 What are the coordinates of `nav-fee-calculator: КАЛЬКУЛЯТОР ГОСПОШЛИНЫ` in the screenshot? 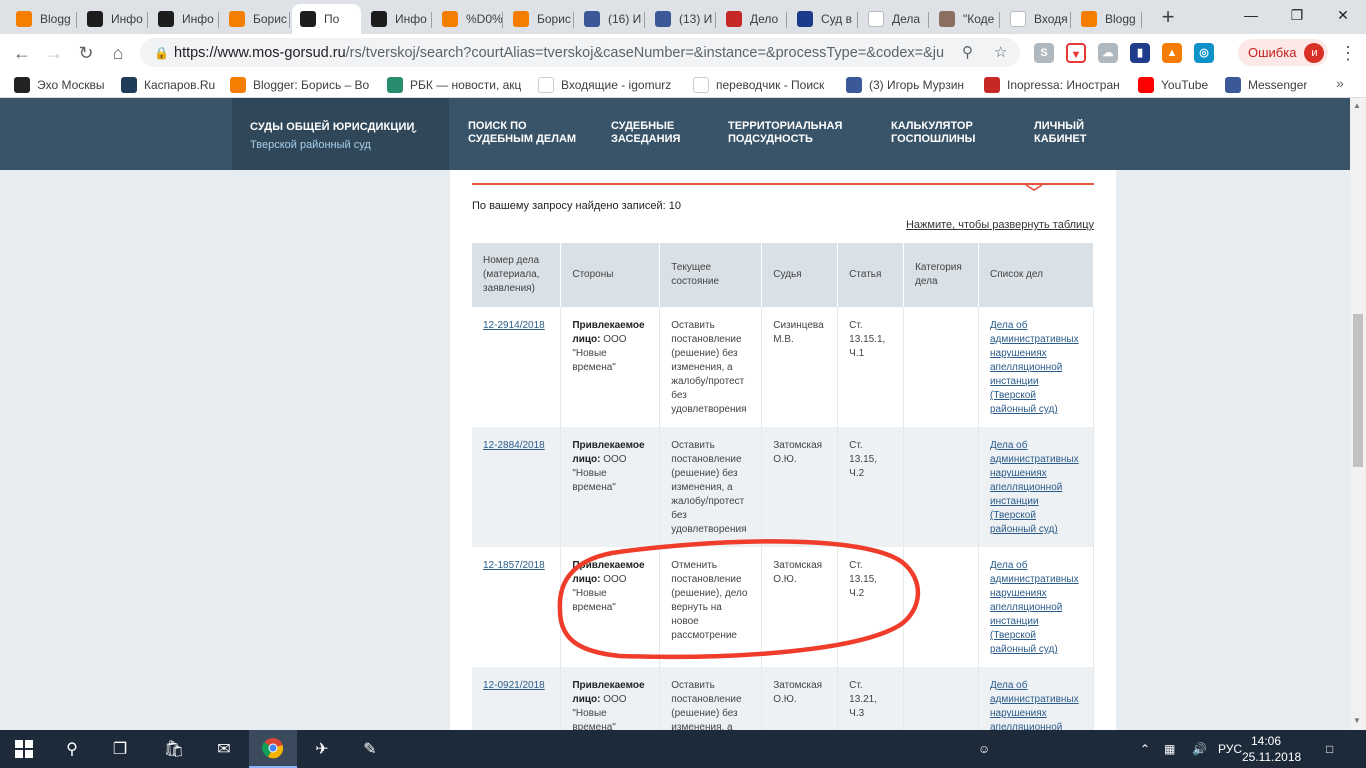 It's located at (933, 133).